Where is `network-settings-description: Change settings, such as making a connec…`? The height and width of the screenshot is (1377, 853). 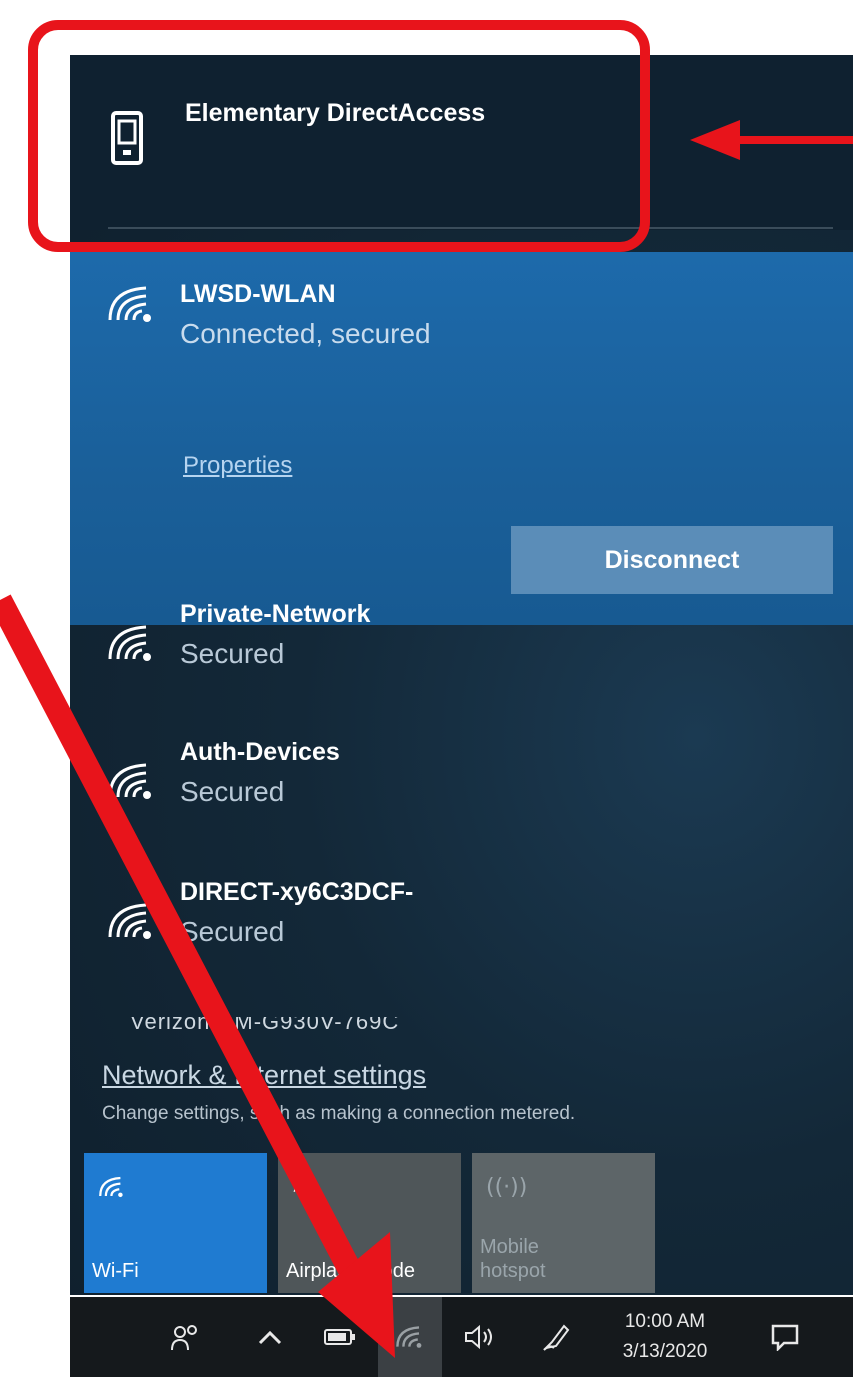 network-settings-description: Change settings, such as making a connec… is located at coordinates (339, 1113).